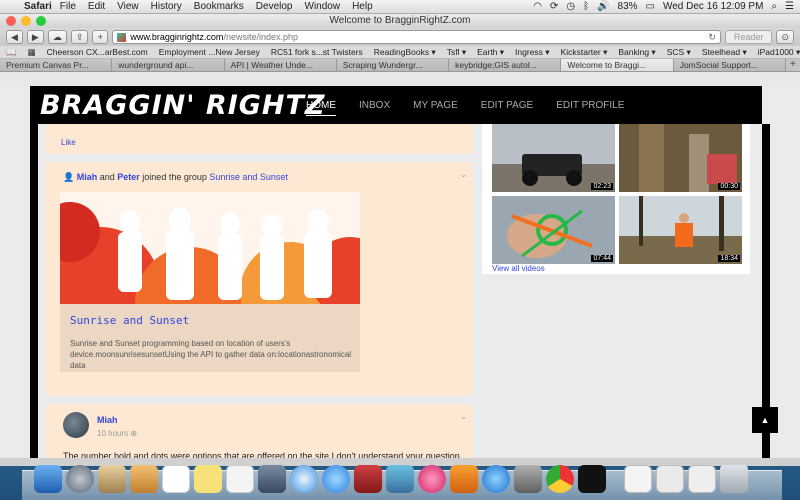 The height and width of the screenshot is (500, 800). What do you see at coordinates (464, 479) in the screenshot?
I see `ibooks-icon` at bounding box center [464, 479].